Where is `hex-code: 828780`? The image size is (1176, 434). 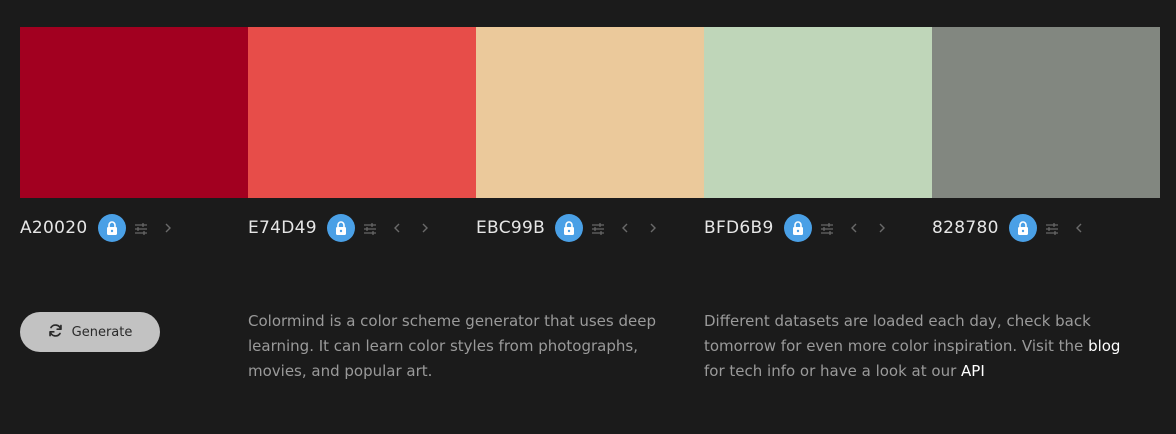 hex-code: 828780 is located at coordinates (965, 228).